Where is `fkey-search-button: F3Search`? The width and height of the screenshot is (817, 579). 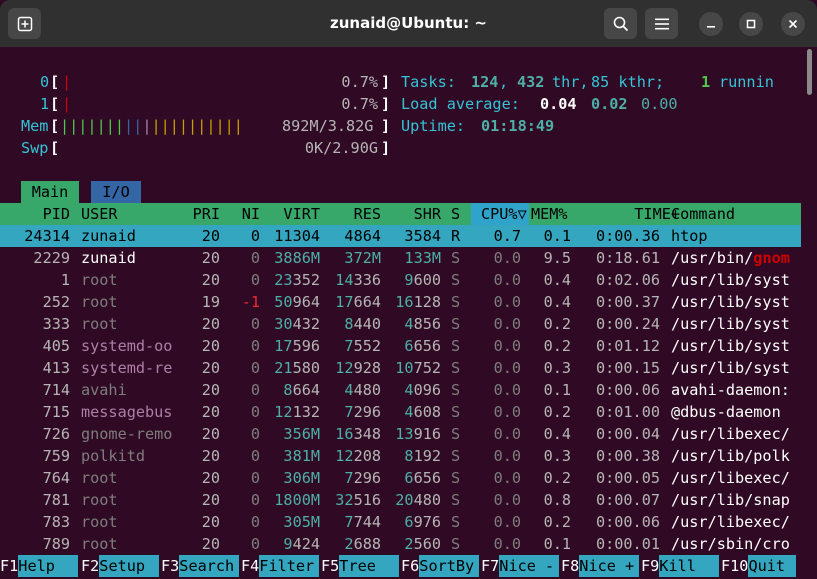
fkey-search-button: F3Search is located at coordinates (200, 566).